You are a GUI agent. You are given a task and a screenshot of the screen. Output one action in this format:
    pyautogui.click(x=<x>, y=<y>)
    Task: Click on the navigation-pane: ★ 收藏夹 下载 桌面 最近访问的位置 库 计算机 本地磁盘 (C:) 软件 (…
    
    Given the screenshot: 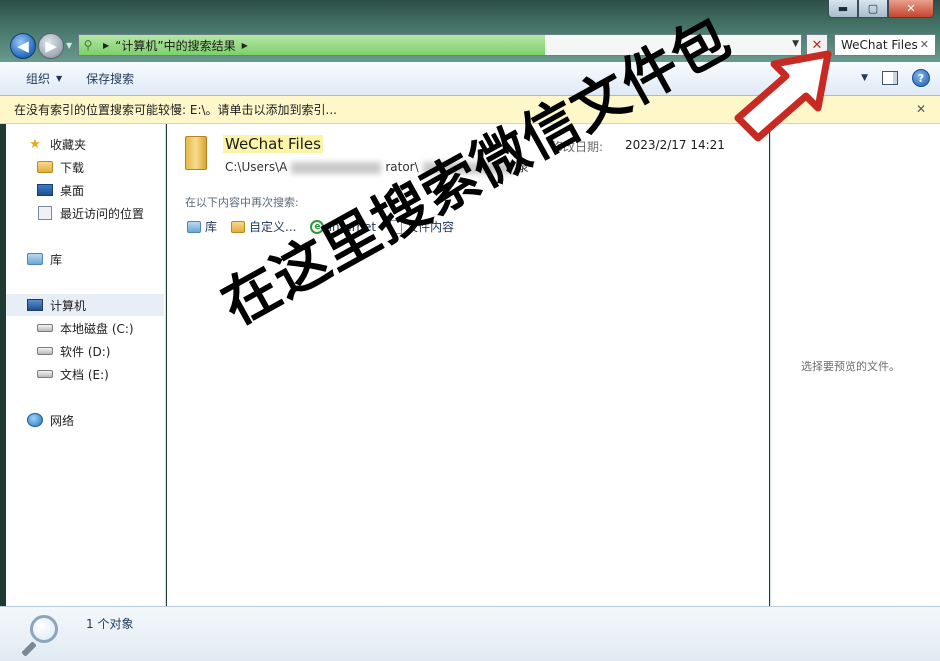 What is the action you would take?
    pyautogui.click(x=86, y=365)
    